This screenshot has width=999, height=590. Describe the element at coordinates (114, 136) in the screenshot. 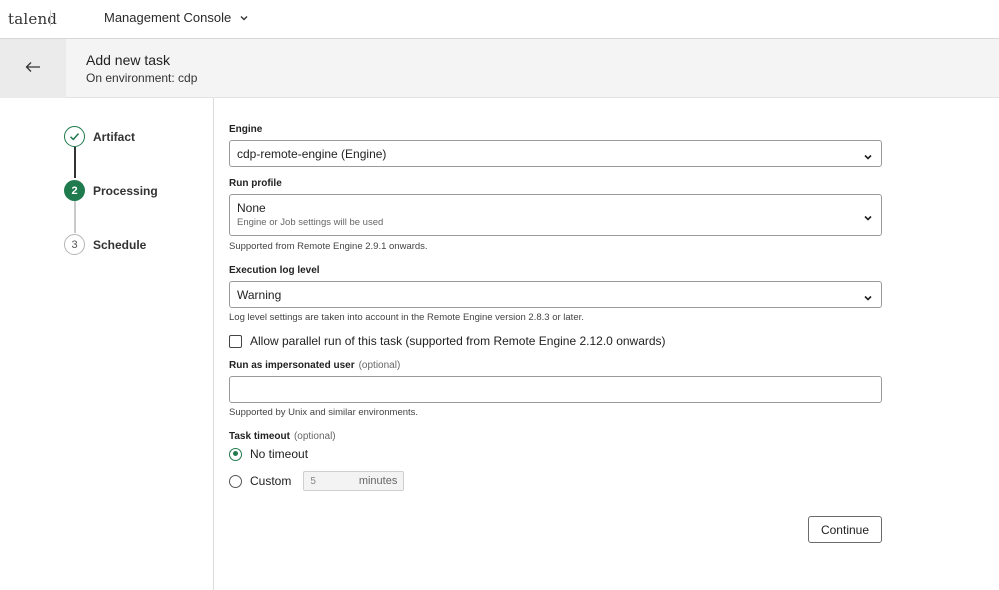

I see `step-label: Artifact` at that location.